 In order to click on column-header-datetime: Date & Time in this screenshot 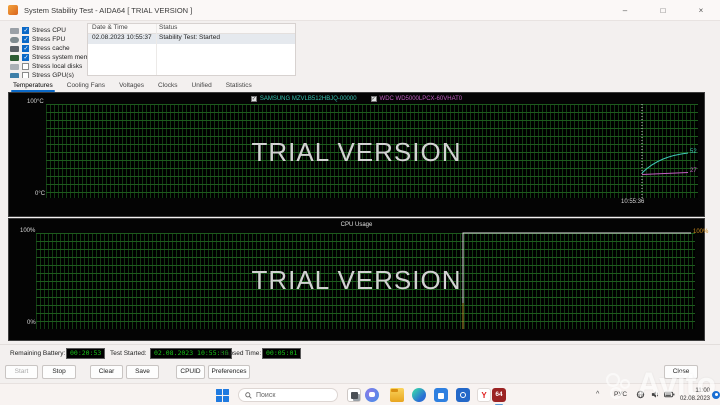, I will do `click(122, 28)`.